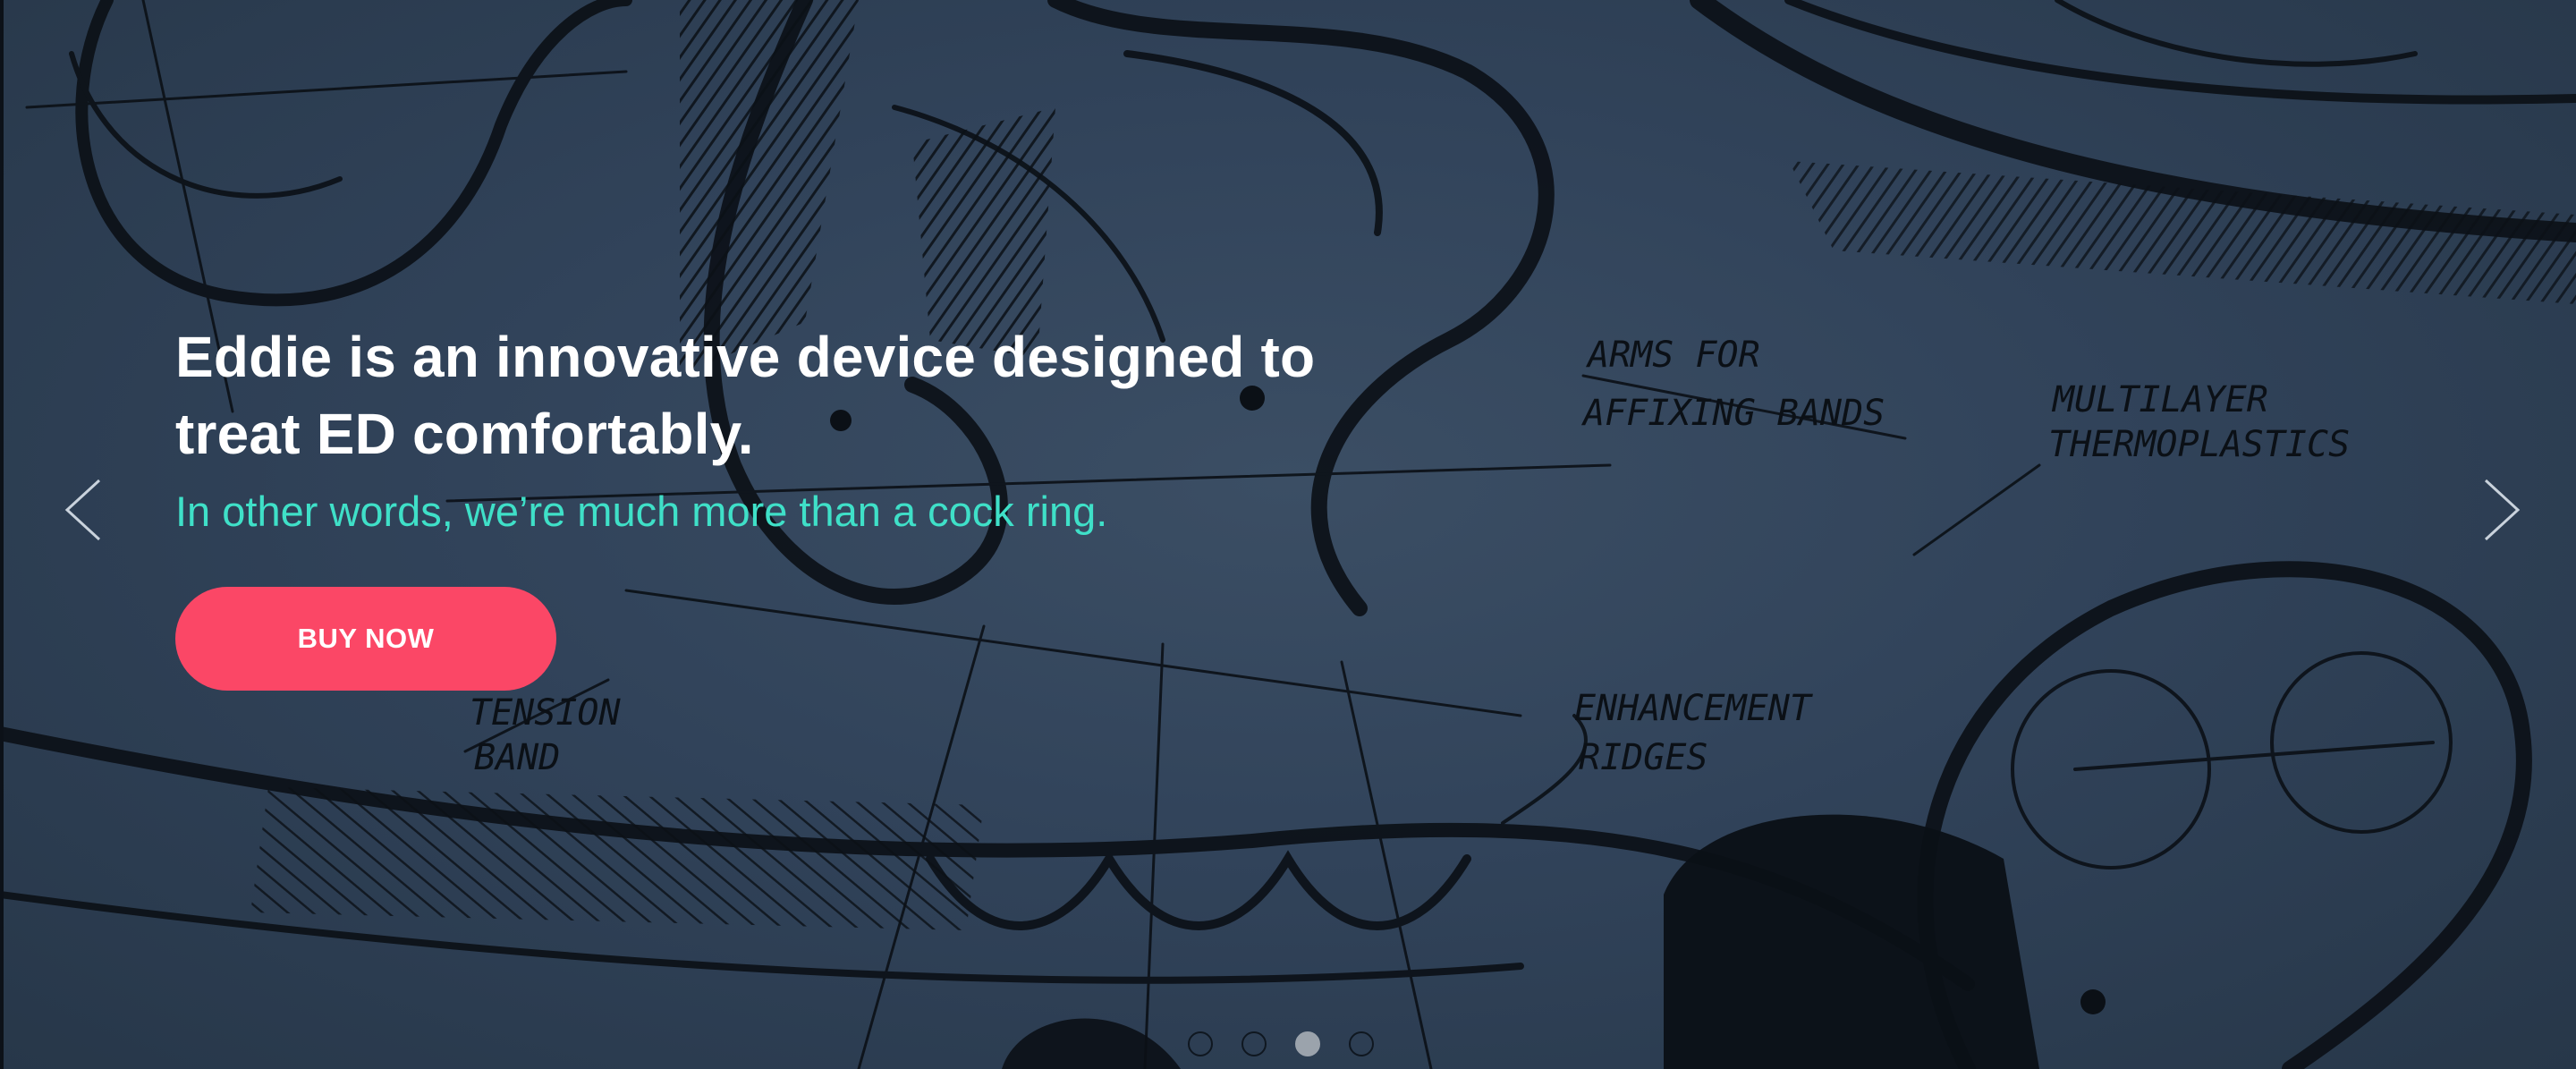 The image size is (2576, 1069). Describe the element at coordinates (1732, 414) in the screenshot. I see `annotation-arms-line2: AFFIXING BANDS` at that location.